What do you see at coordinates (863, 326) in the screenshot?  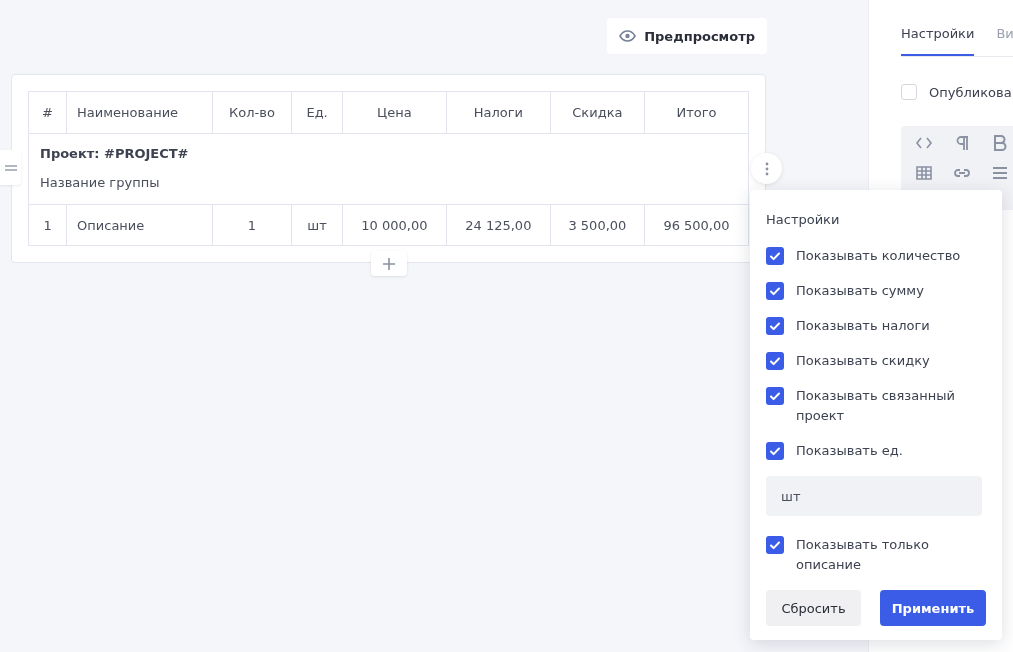 I see `checkbox-label: Показывать налоги` at bounding box center [863, 326].